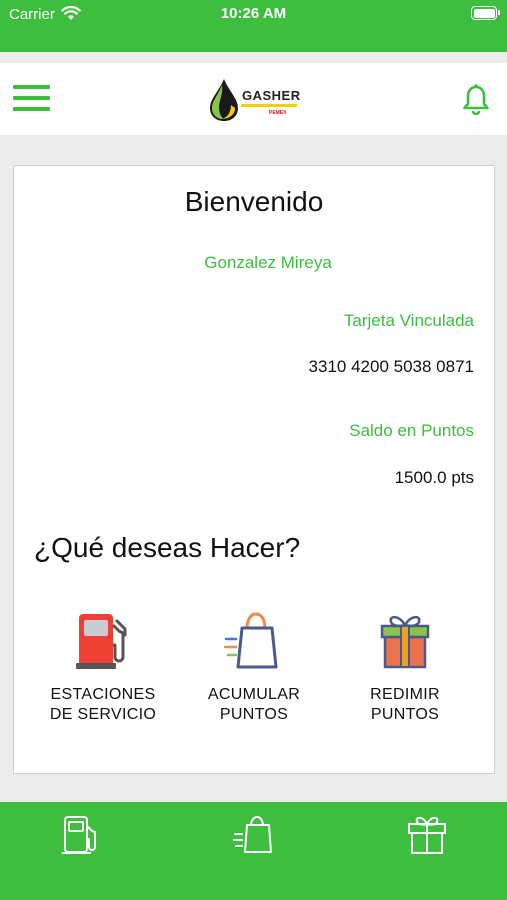 The height and width of the screenshot is (900, 507). What do you see at coordinates (31, 98) in the screenshot?
I see `hamburger-menu-button` at bounding box center [31, 98].